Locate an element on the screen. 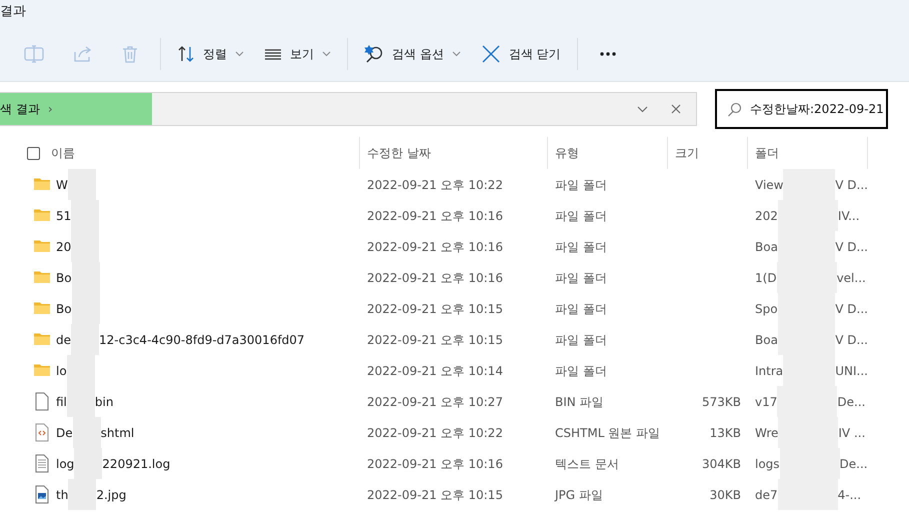 The image size is (909, 532). file-name: lo is located at coordinates (61, 371).